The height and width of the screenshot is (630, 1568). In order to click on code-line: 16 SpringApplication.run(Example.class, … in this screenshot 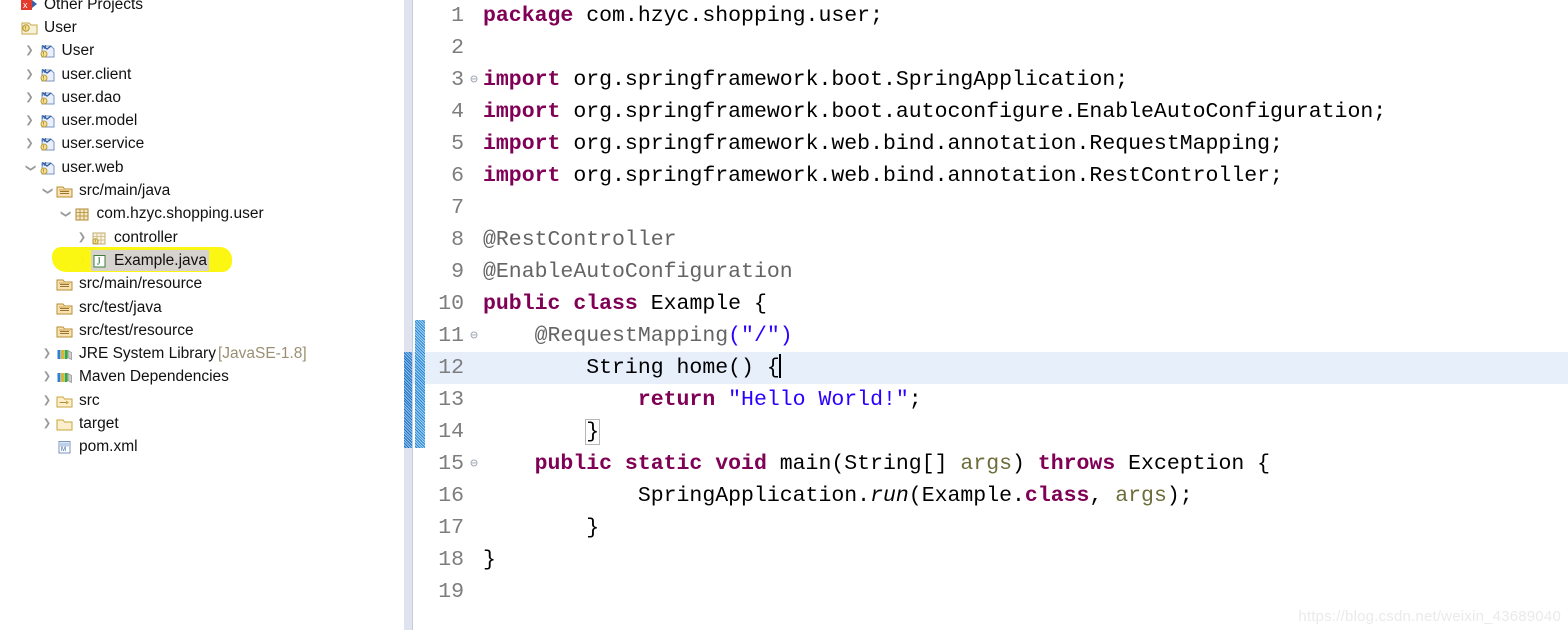, I will do `click(990, 496)`.